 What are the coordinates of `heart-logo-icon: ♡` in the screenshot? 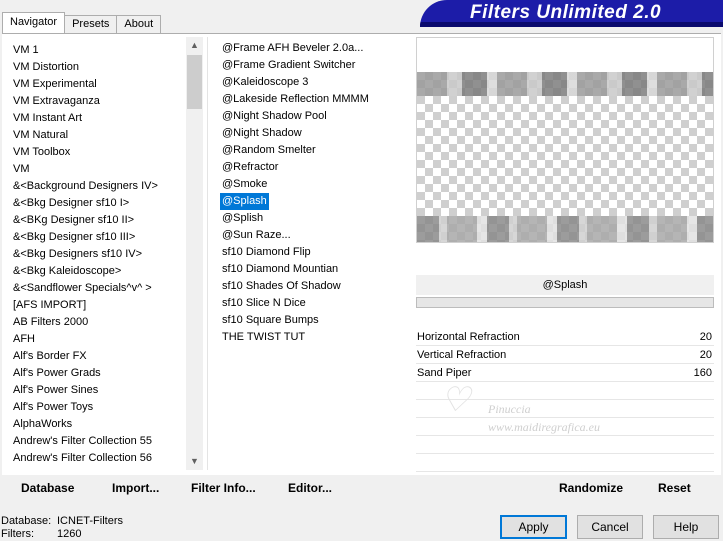 It's located at (455, 400).